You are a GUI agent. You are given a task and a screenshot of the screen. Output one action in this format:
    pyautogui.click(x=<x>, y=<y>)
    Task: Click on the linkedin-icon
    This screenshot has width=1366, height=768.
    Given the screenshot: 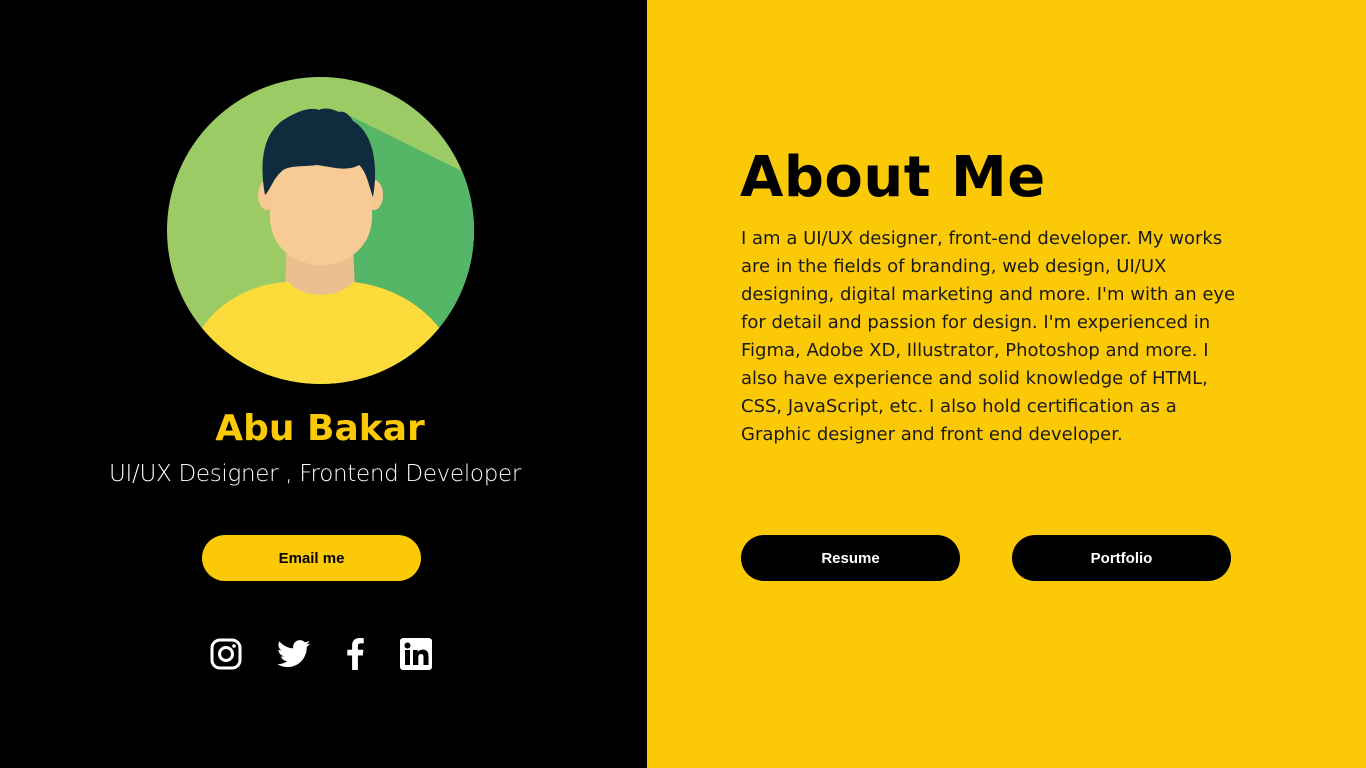 What is the action you would take?
    pyautogui.click(x=416, y=654)
    